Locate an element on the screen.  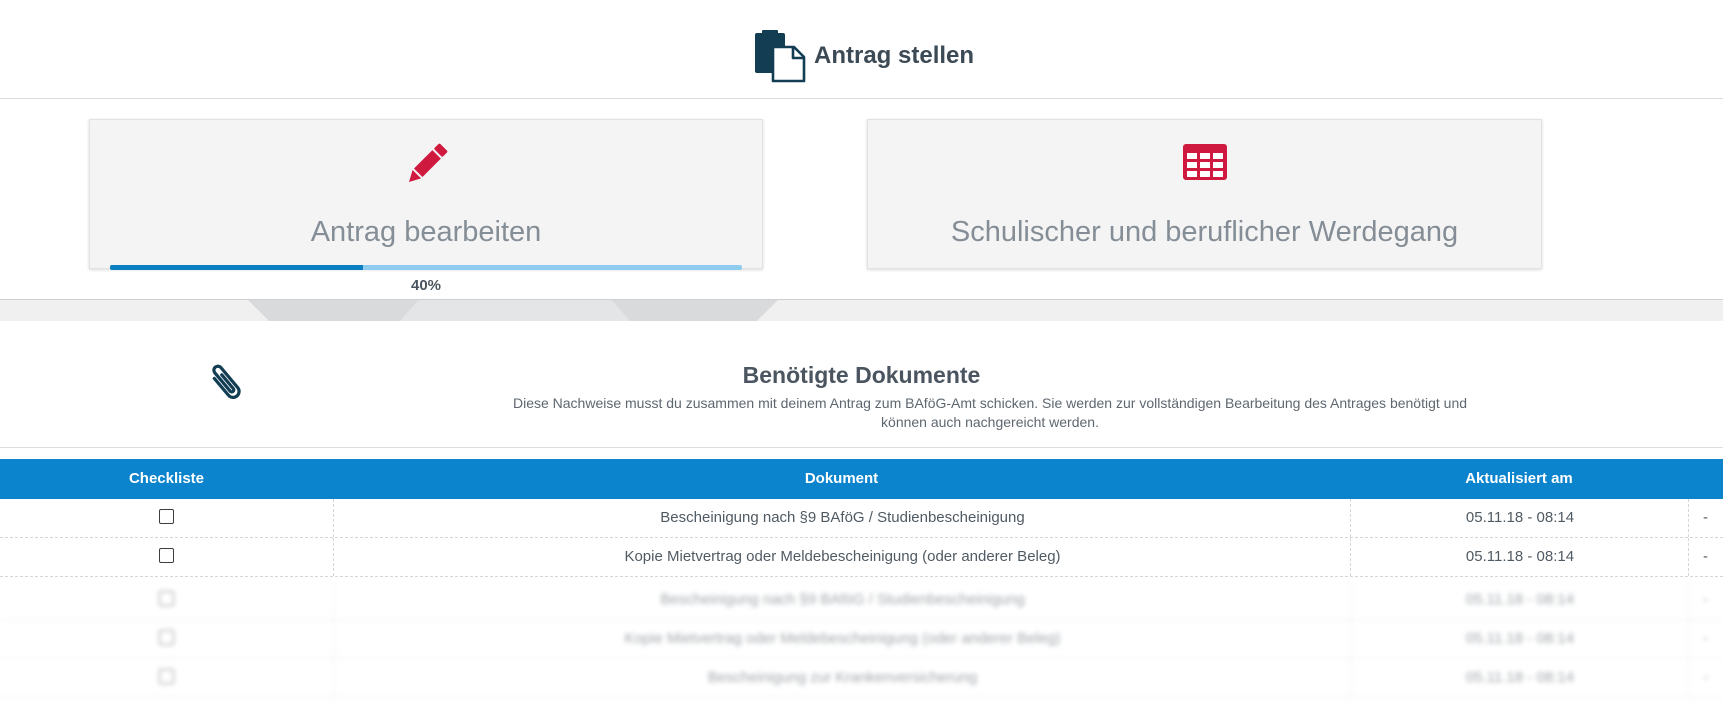
column-header-checklist: Checkliste is located at coordinates (166, 479).